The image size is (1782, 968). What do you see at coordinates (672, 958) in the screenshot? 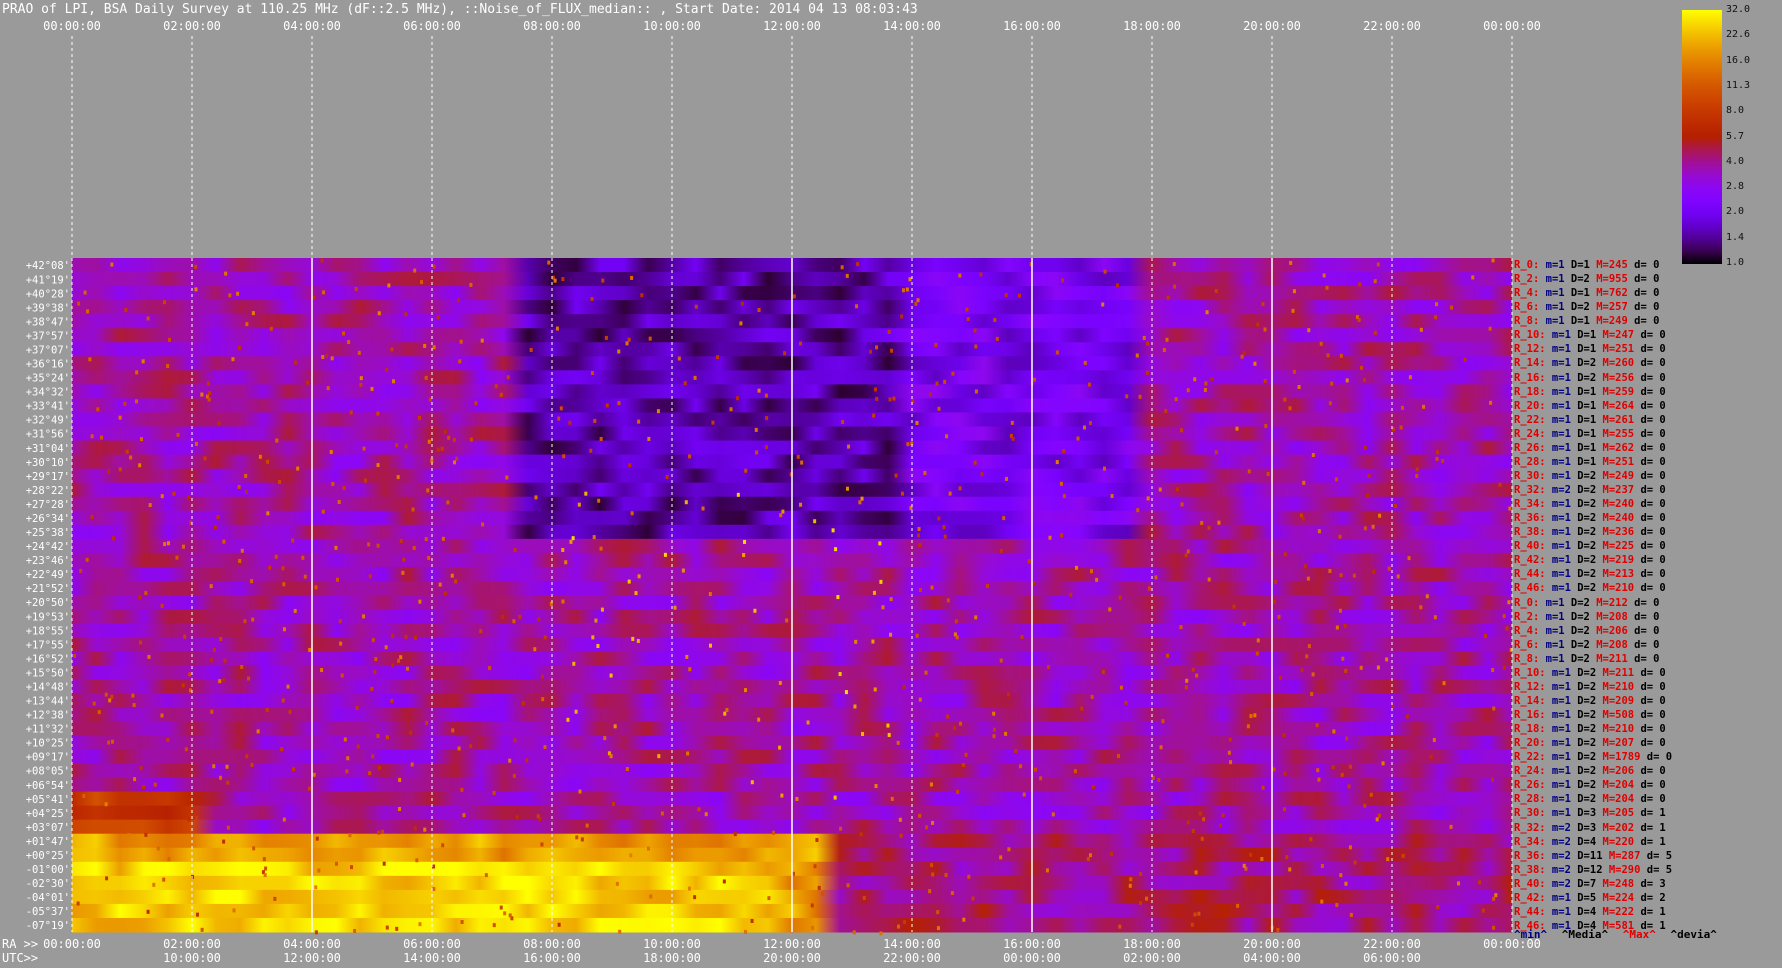
I see `utc-axis-tick-label: 18:00:00` at bounding box center [672, 958].